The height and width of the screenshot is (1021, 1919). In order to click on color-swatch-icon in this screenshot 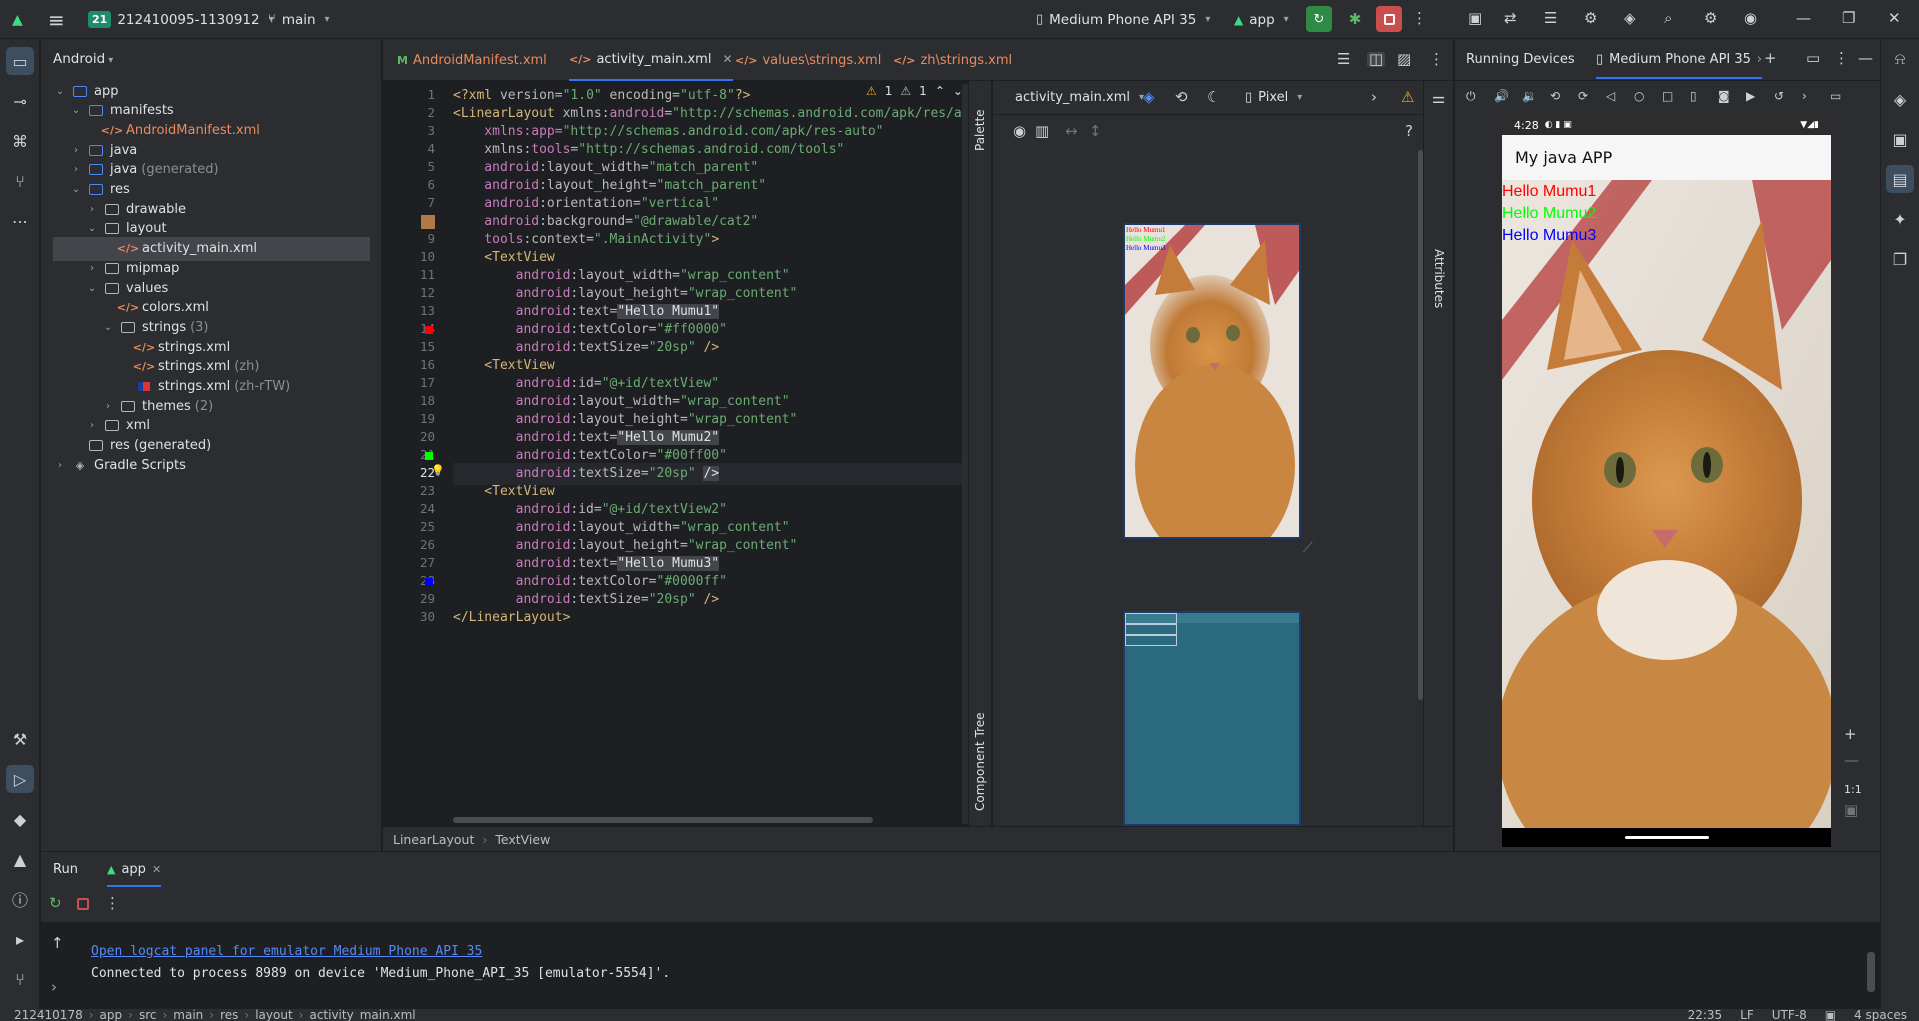, I will do `click(429, 456)`.